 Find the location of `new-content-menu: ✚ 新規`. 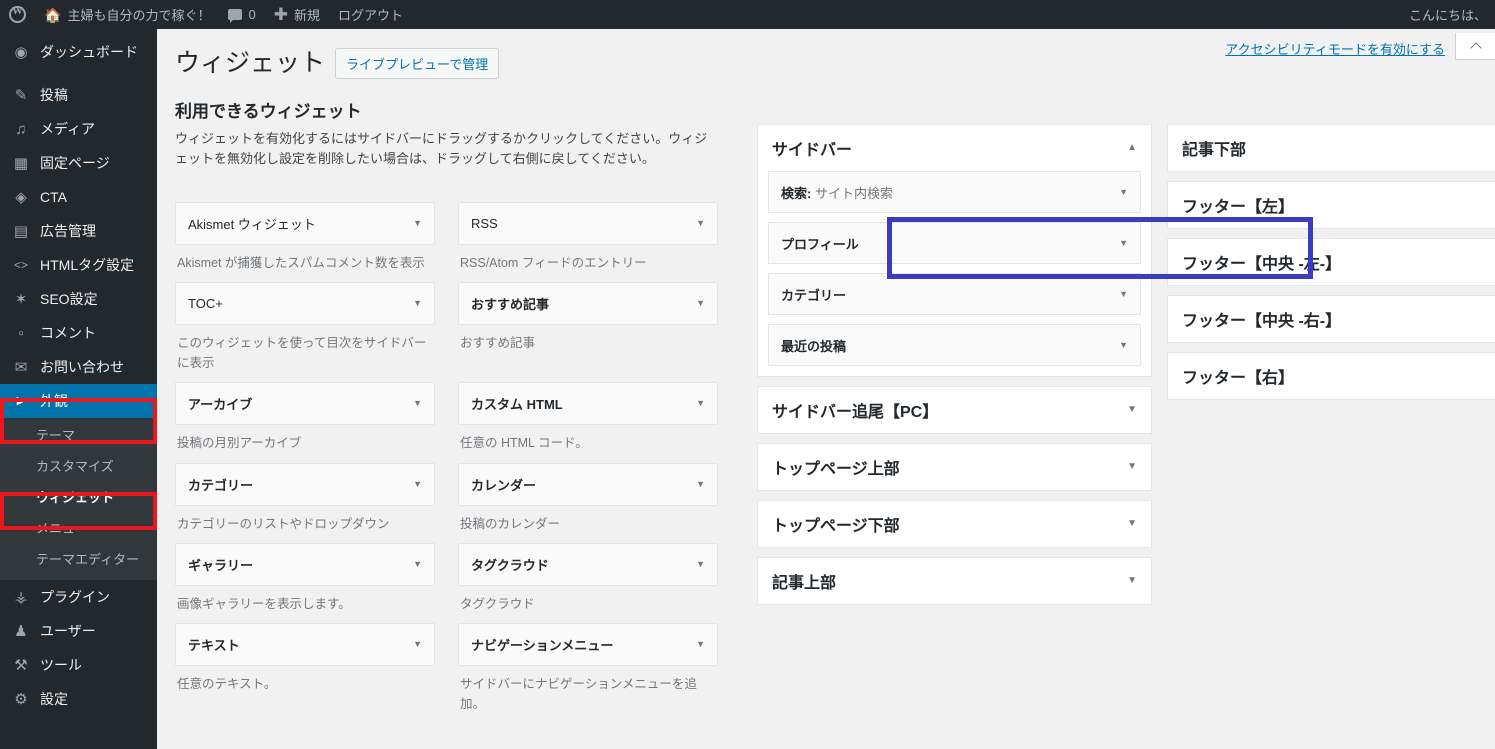

new-content-menu: ✚ 新規 is located at coordinates (297, 14).